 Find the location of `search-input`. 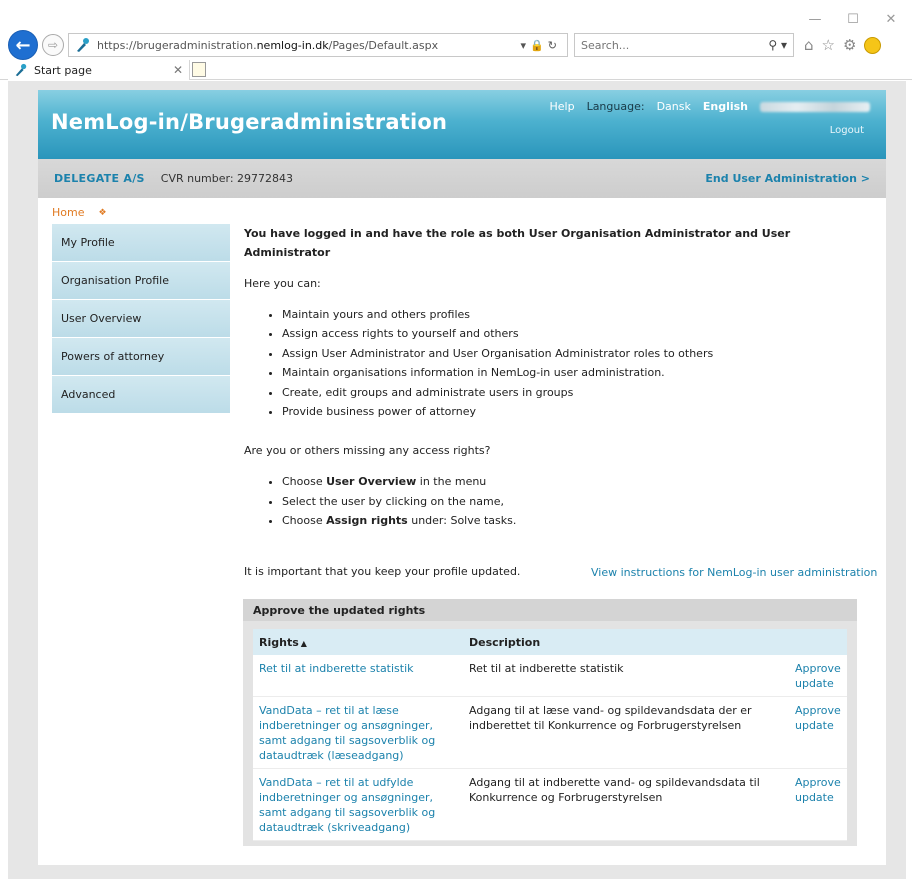

search-input is located at coordinates (666, 45).